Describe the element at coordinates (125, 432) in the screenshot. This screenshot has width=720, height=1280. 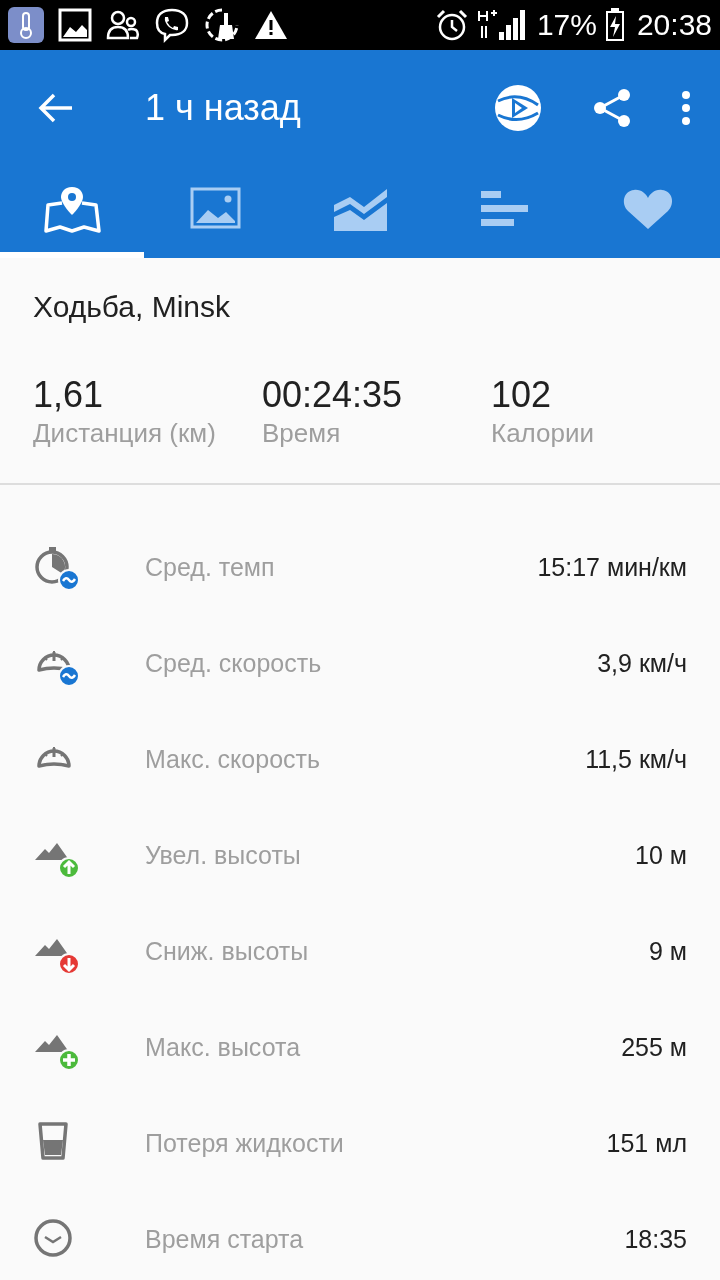
I see `summary-label: Дистанция (км)` at that location.